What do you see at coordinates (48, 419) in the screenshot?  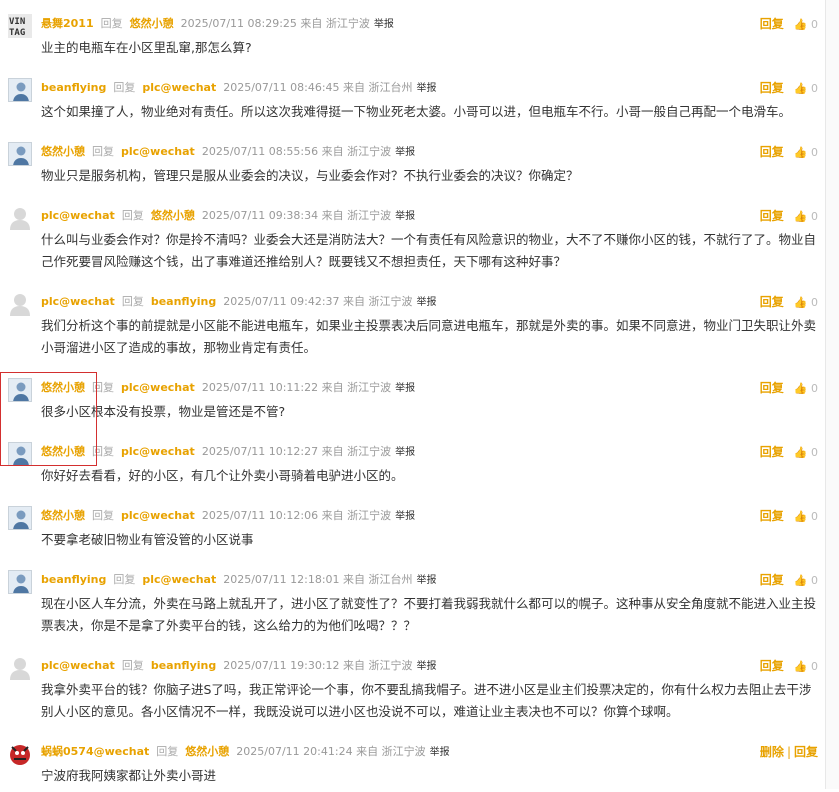 I see `highlight-box` at bounding box center [48, 419].